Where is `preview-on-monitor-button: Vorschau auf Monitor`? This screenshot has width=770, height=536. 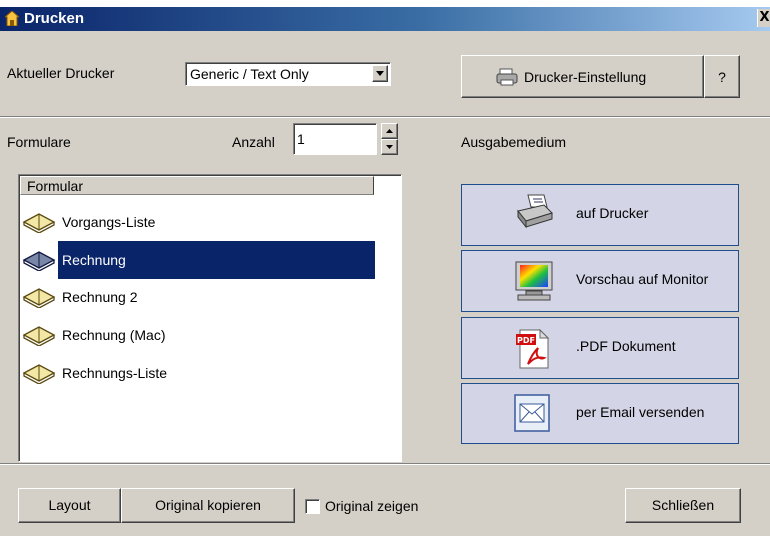 preview-on-monitor-button: Vorschau auf Monitor is located at coordinates (600, 281).